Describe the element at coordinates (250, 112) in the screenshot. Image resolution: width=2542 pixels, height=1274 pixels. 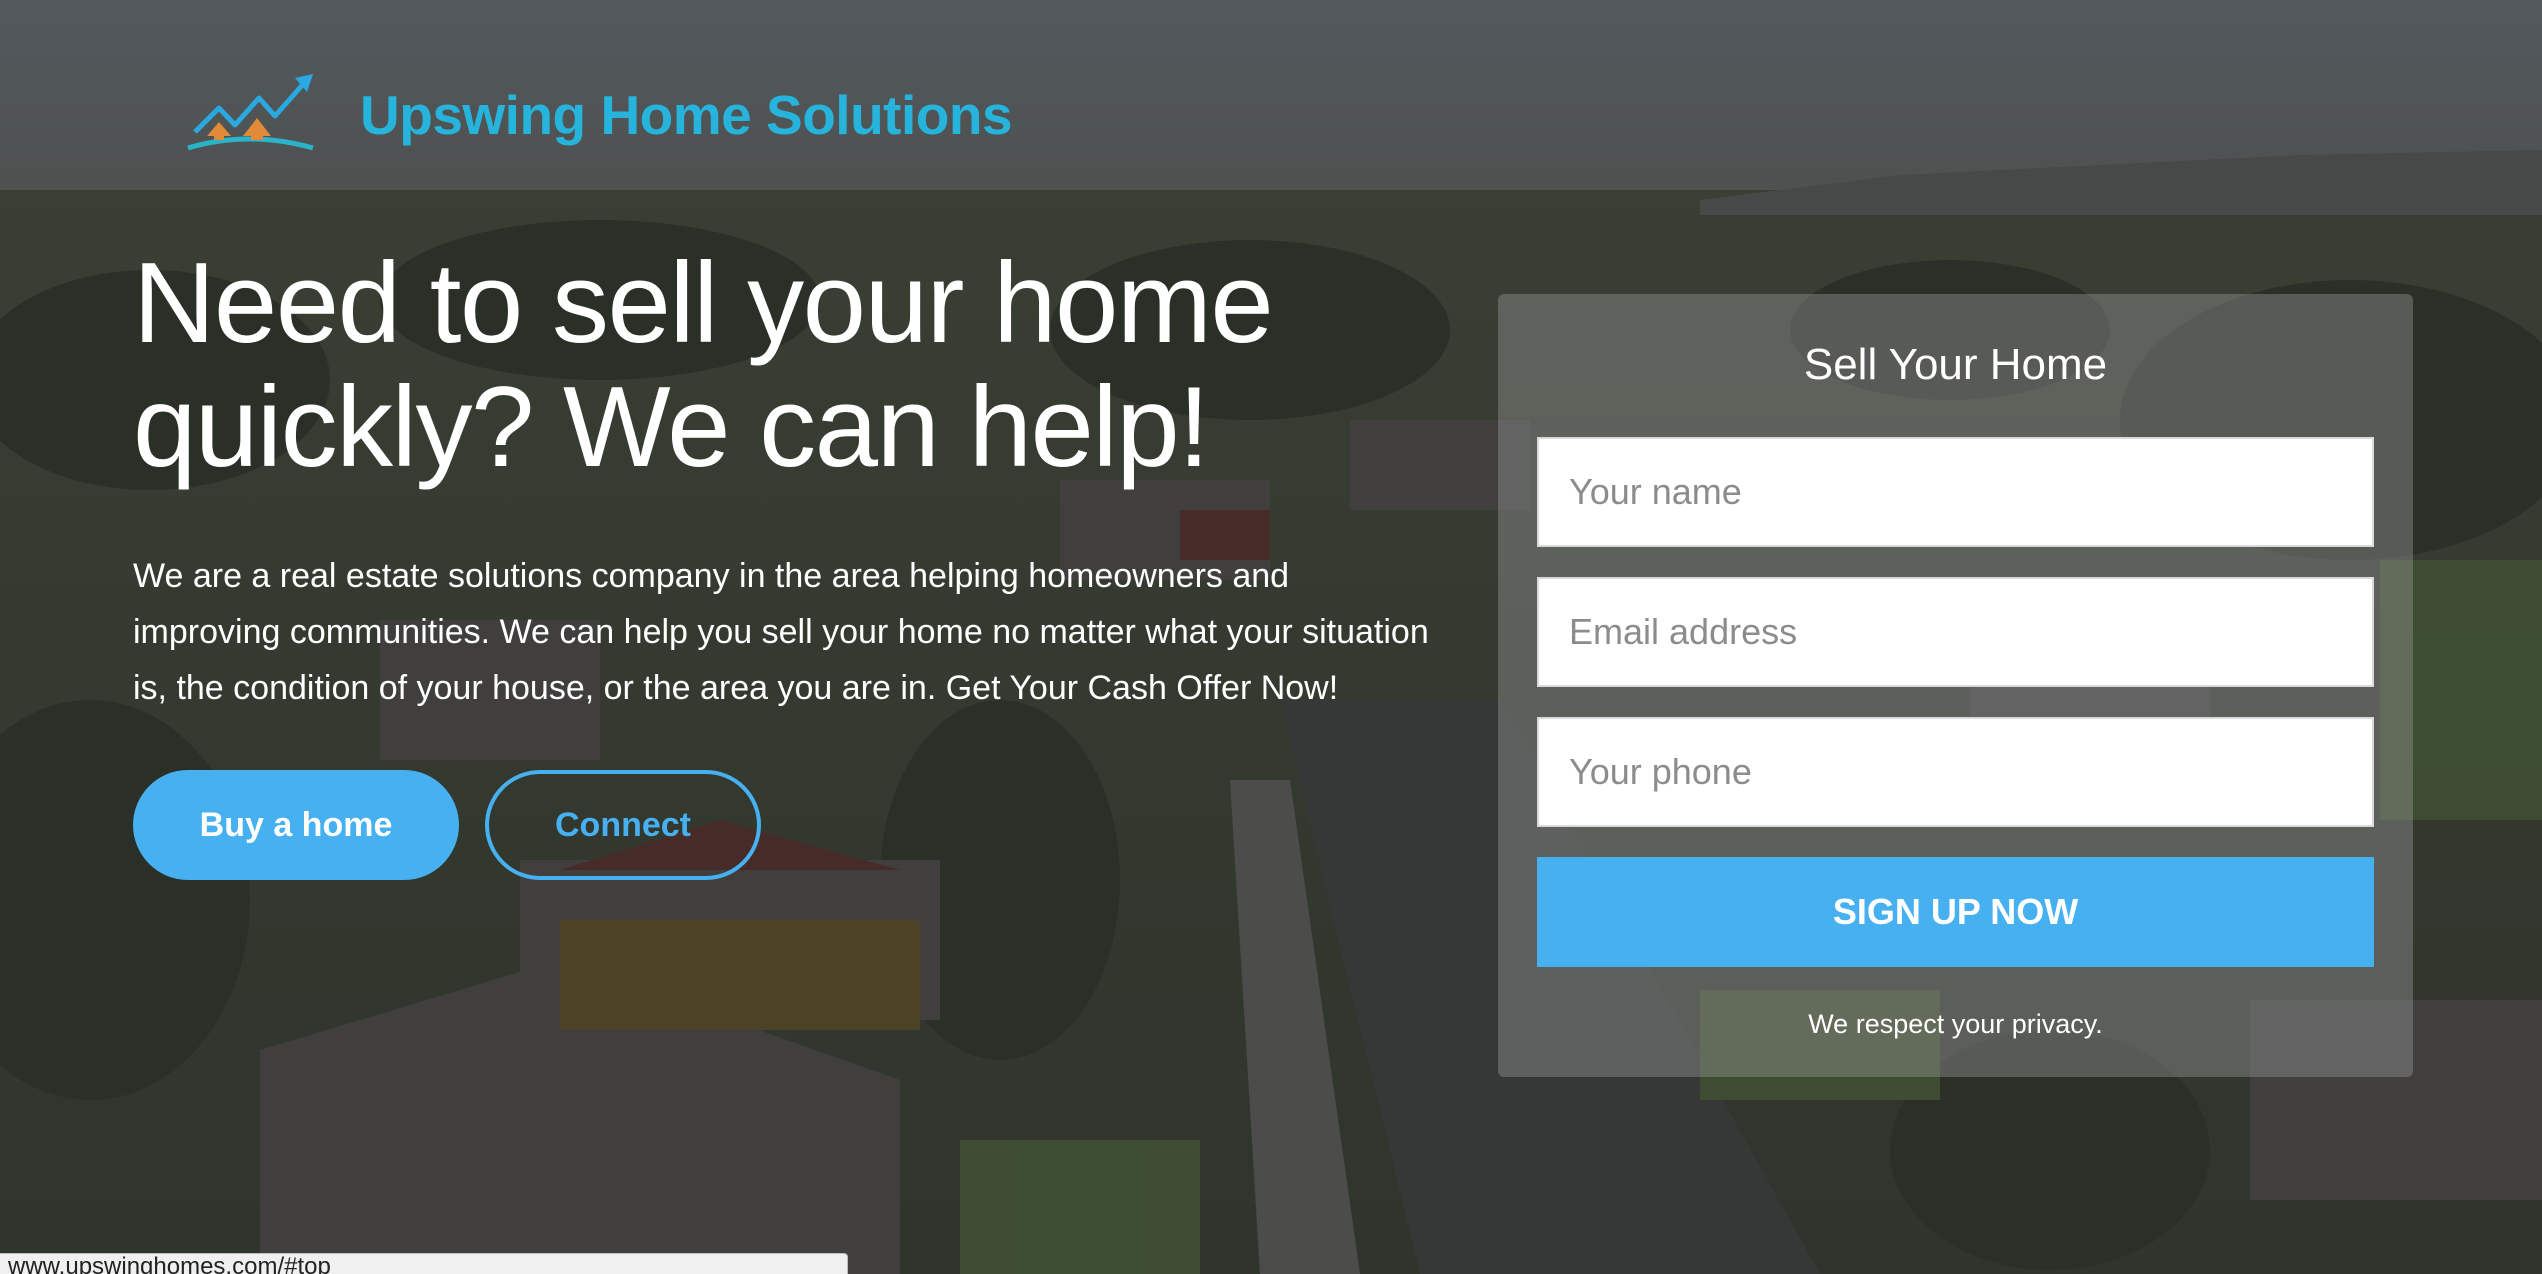
I see `house-chart-logo-icon` at that location.